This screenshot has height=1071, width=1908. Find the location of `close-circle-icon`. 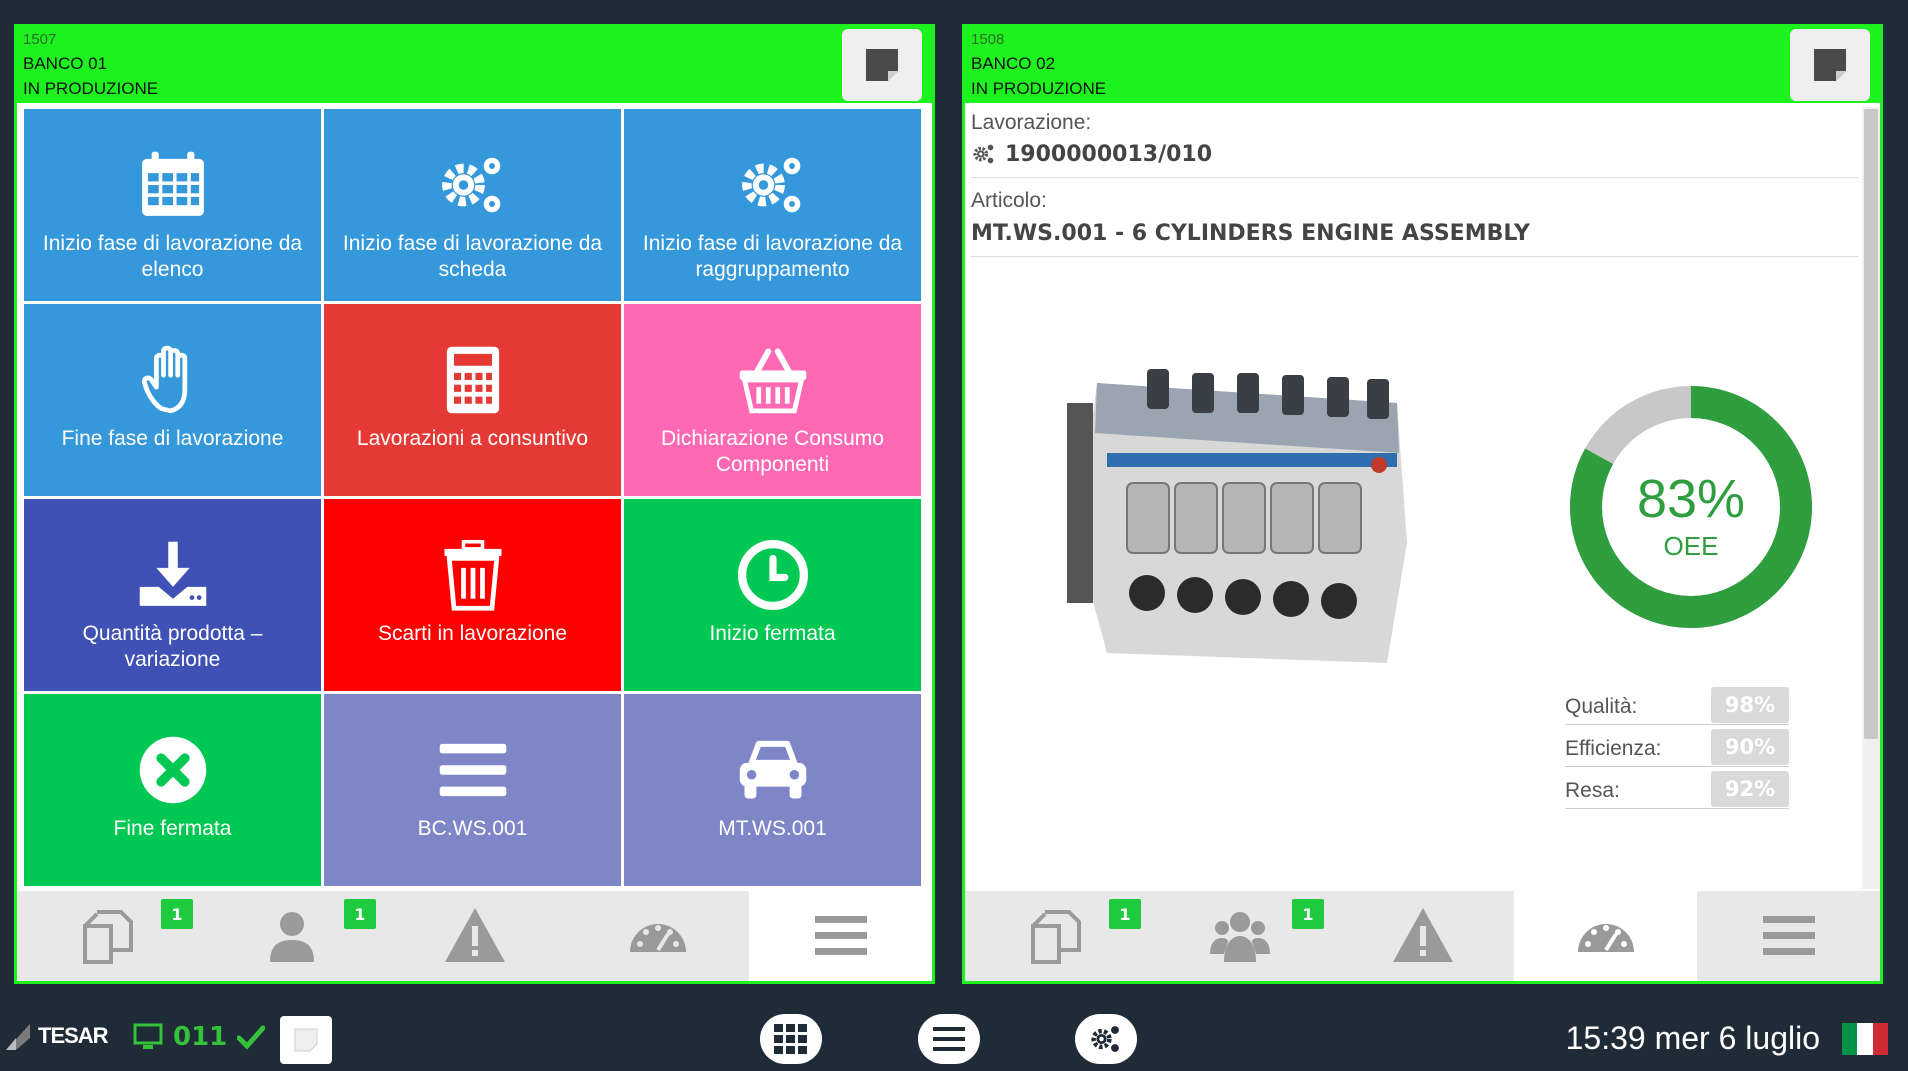

close-circle-icon is located at coordinates (172, 770).